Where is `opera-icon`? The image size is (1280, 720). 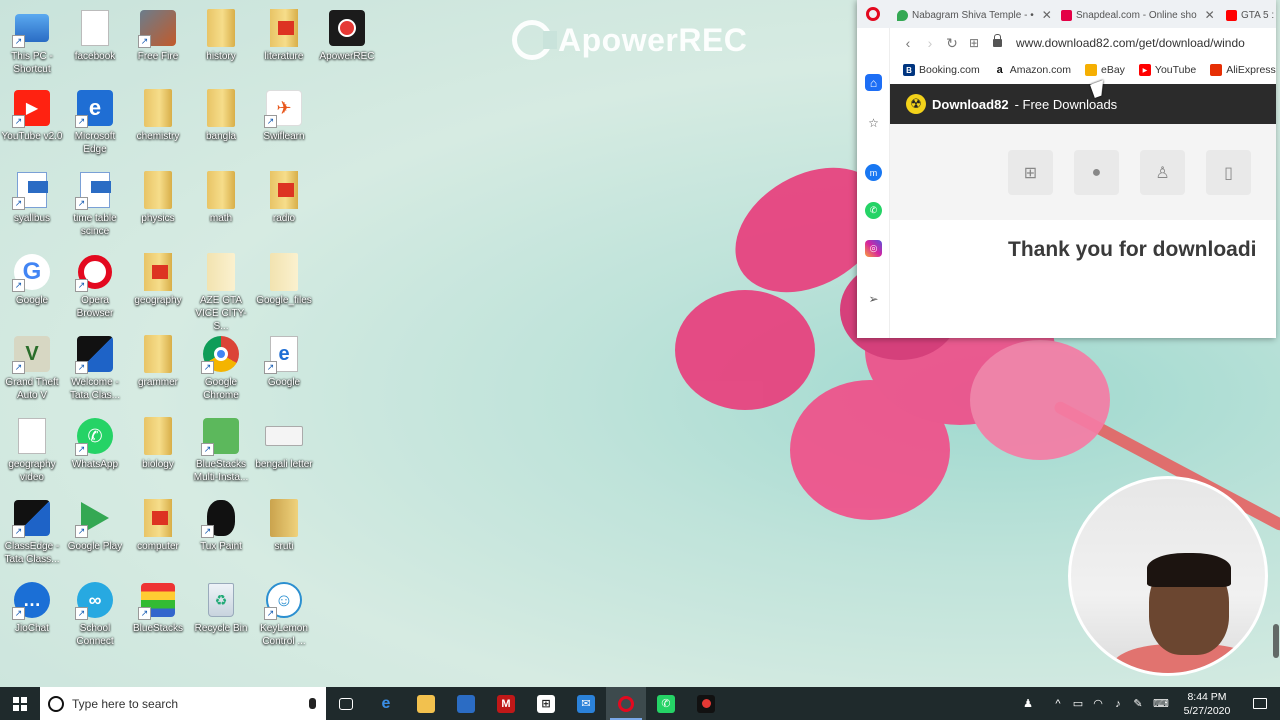 opera-icon is located at coordinates (626, 703).